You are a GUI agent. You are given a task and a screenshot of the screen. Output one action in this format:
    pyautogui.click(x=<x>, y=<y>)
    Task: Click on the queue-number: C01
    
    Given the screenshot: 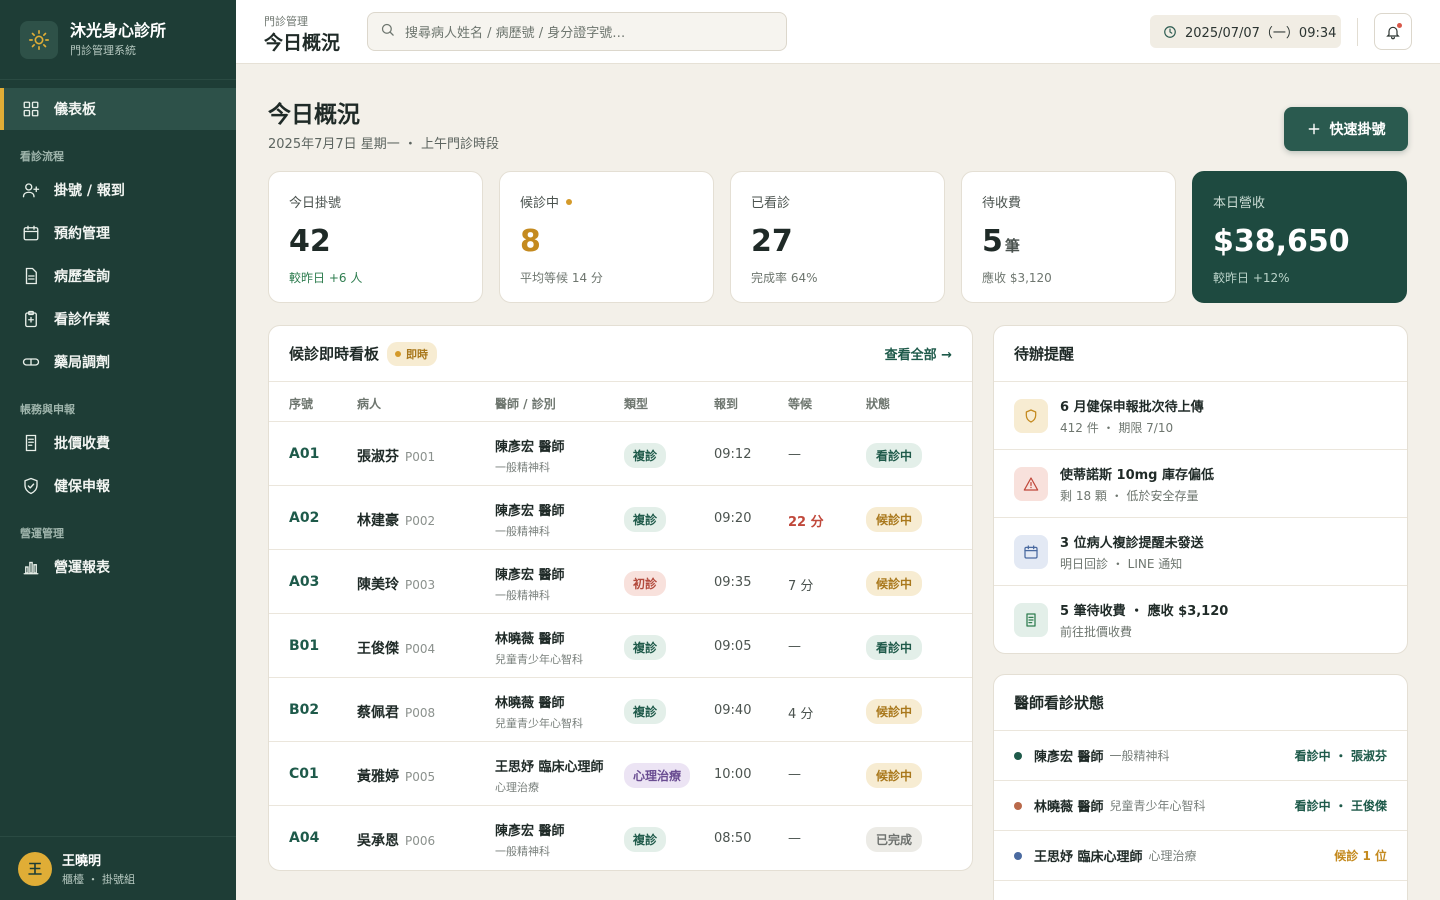 What is the action you would take?
    pyautogui.click(x=304, y=774)
    